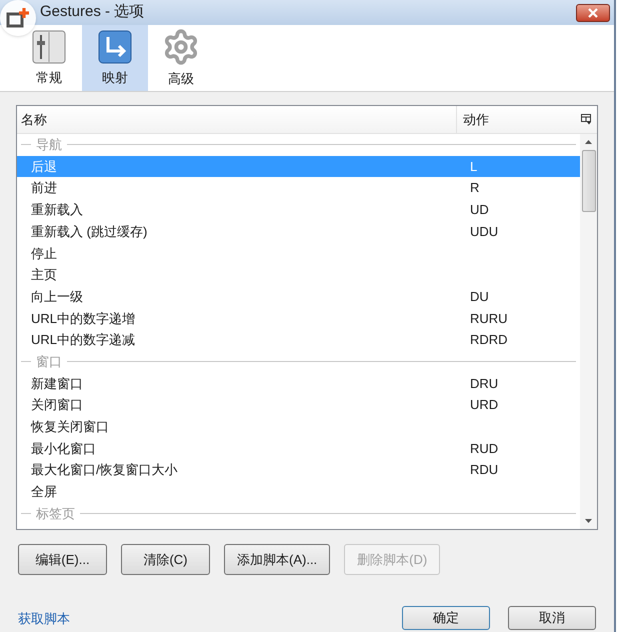 This screenshot has height=632, width=630. What do you see at coordinates (83, 319) in the screenshot?
I see `action-name: URL中的数字递增` at bounding box center [83, 319].